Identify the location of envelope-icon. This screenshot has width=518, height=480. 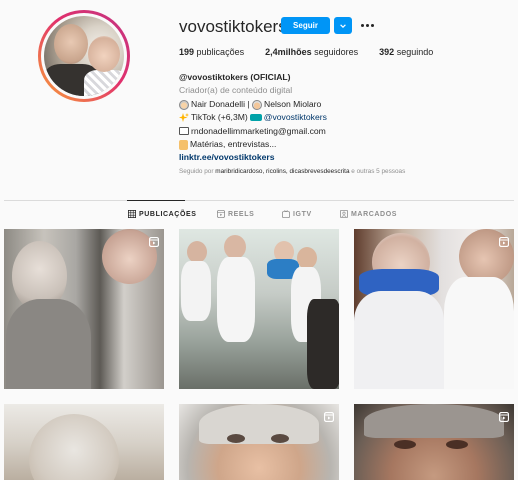
(184, 131).